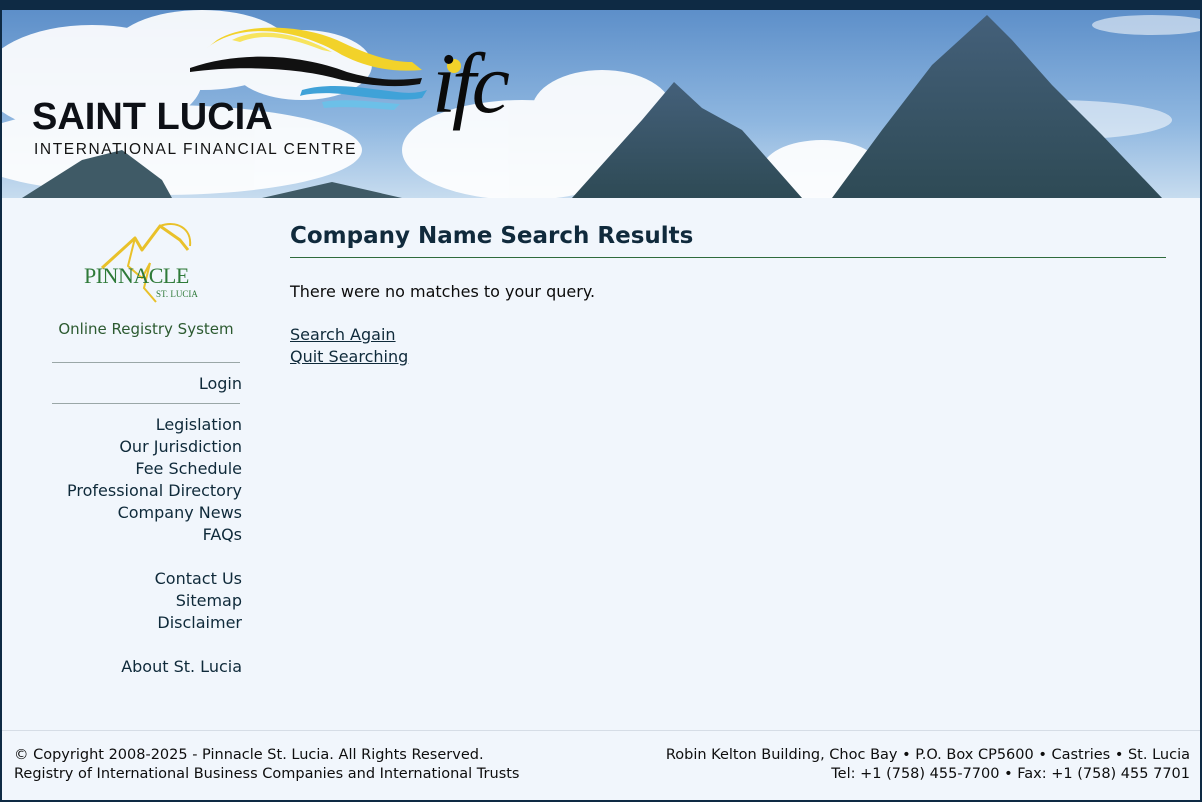  I want to click on sidebar-nav-about: About St. Lucia, so click(123, 667).